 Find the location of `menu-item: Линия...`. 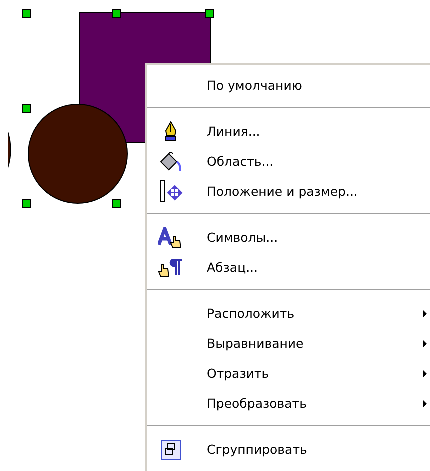

menu-item: Линия... is located at coordinates (288, 132).